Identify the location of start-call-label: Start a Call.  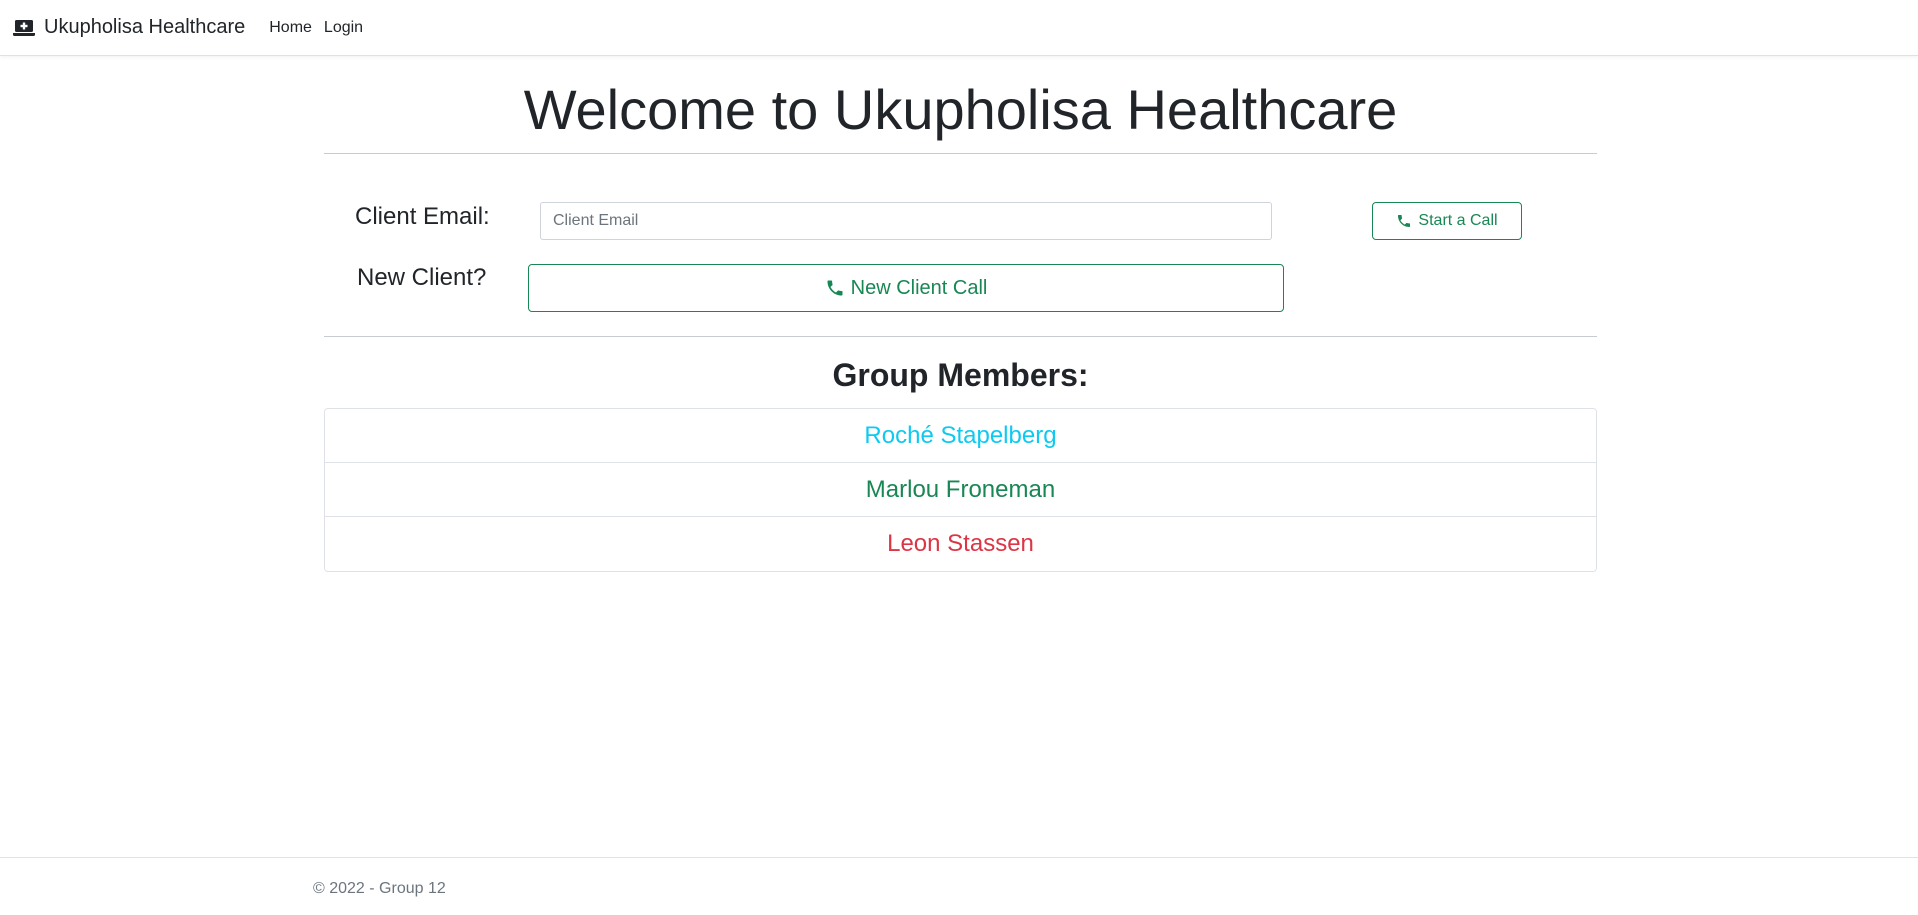
(1458, 221).